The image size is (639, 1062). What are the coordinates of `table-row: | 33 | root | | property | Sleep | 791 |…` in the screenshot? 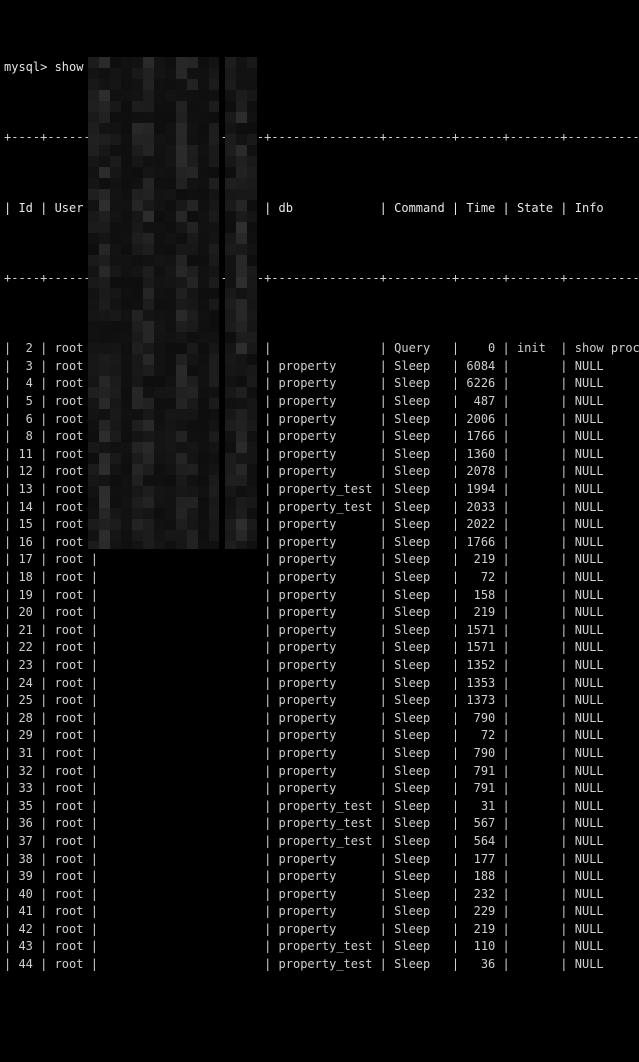 It's located at (321, 788).